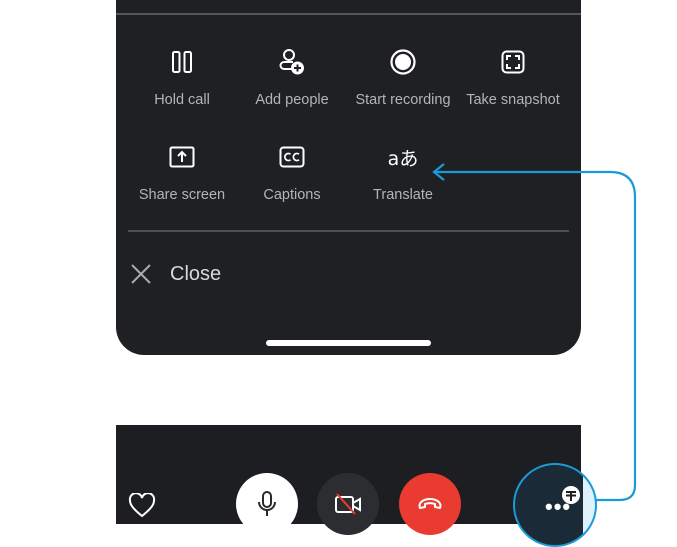  Describe the element at coordinates (292, 157) in the screenshot. I see `captions-icon` at that location.